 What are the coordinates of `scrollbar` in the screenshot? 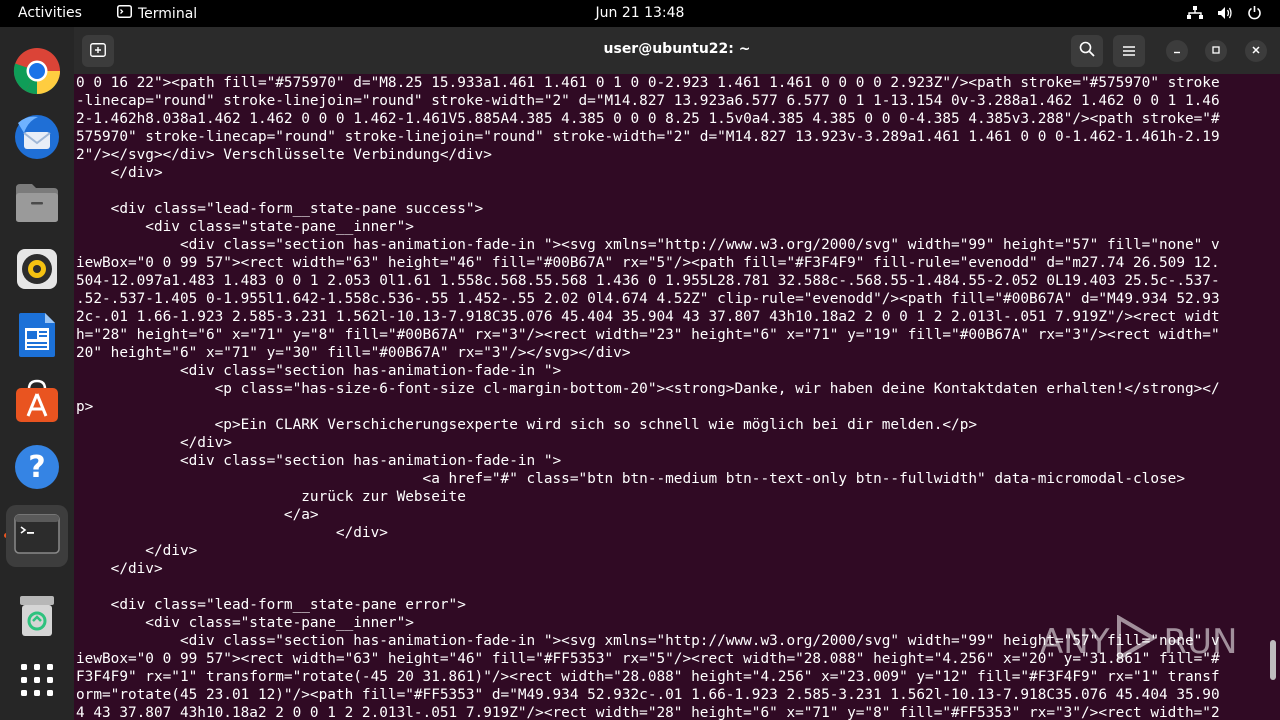 It's located at (1273, 660).